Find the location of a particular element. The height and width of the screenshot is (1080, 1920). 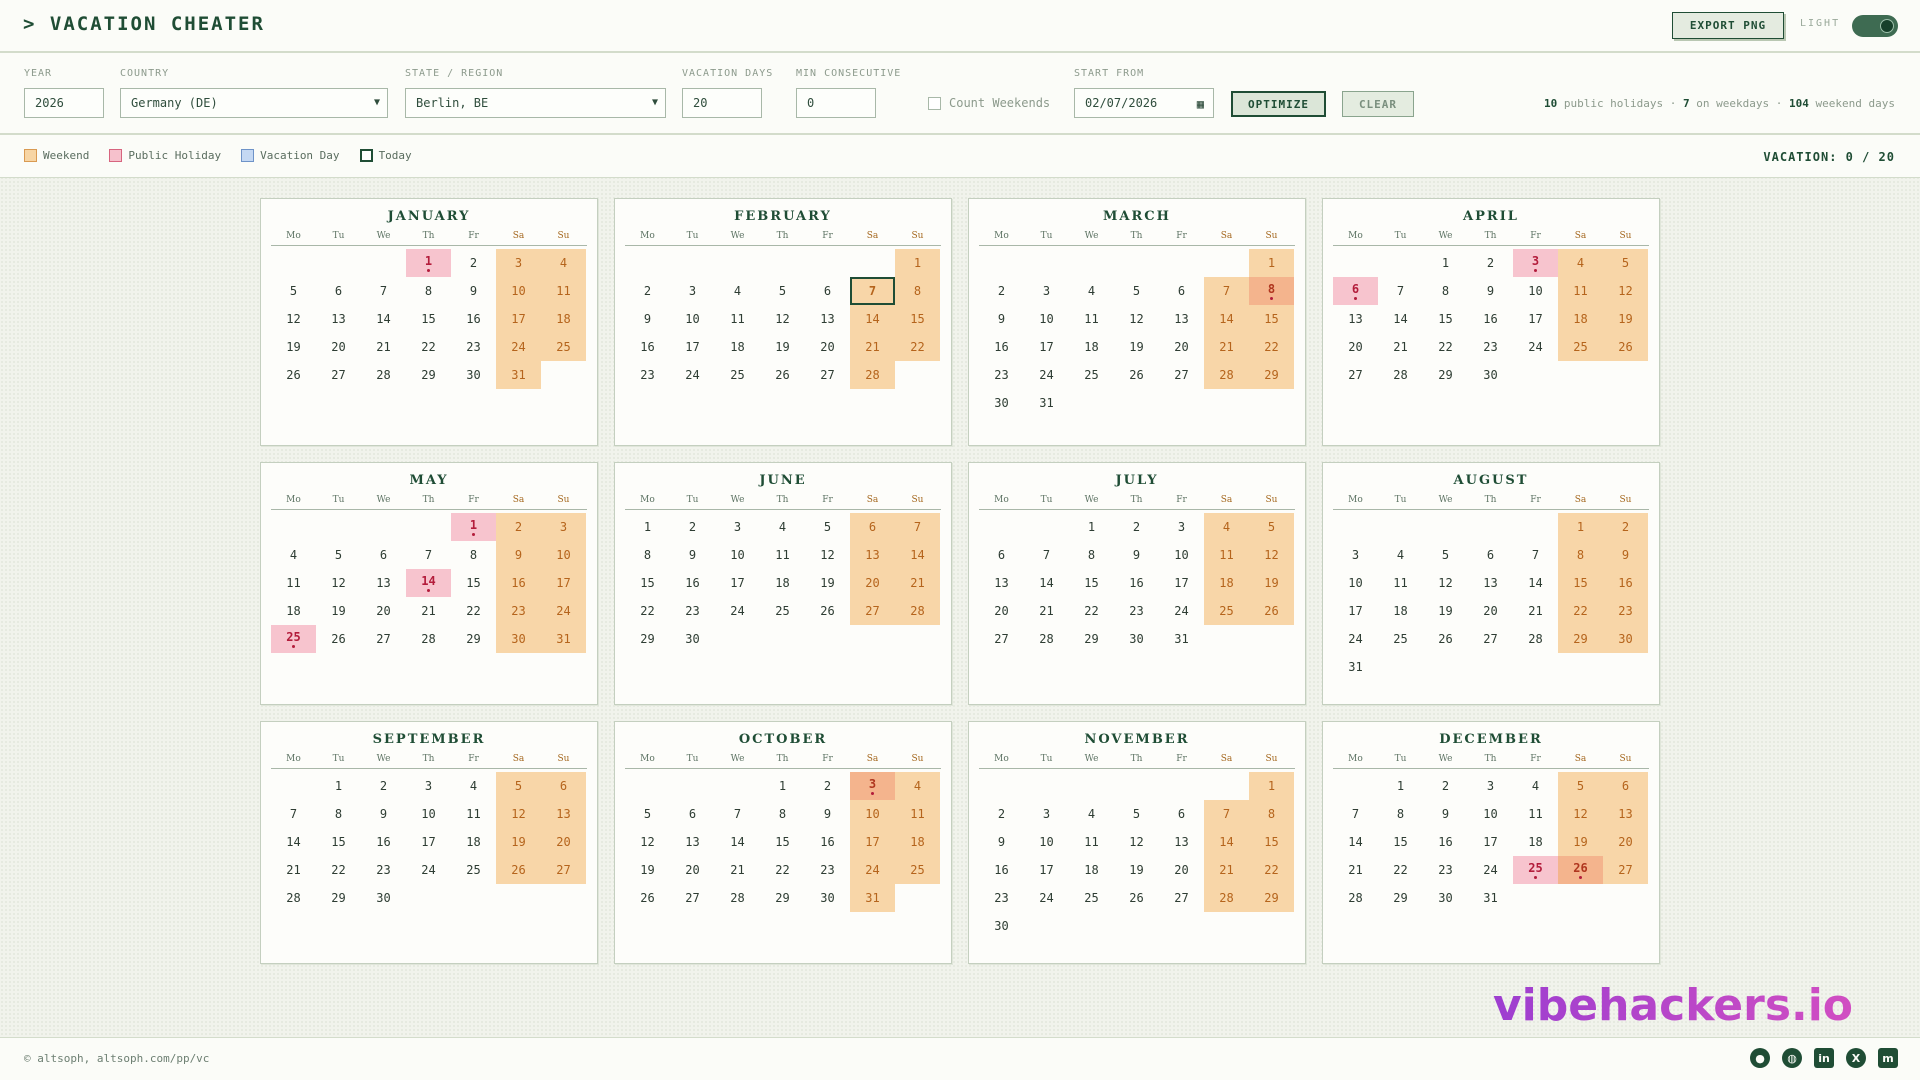

weekend-day-cell: 19 is located at coordinates (1580, 842).